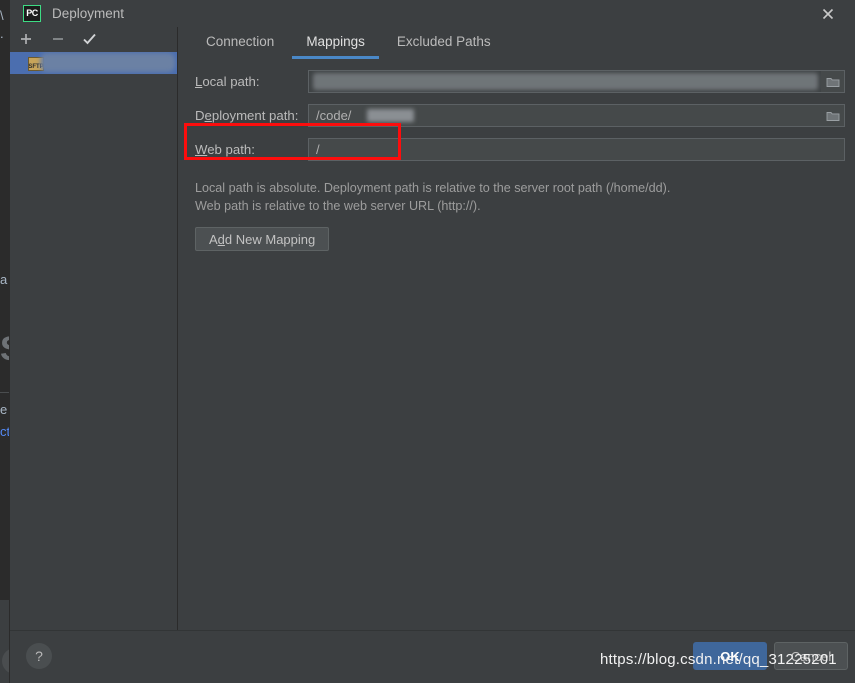  I want to click on local-path-row: Local path:, so click(525, 81).